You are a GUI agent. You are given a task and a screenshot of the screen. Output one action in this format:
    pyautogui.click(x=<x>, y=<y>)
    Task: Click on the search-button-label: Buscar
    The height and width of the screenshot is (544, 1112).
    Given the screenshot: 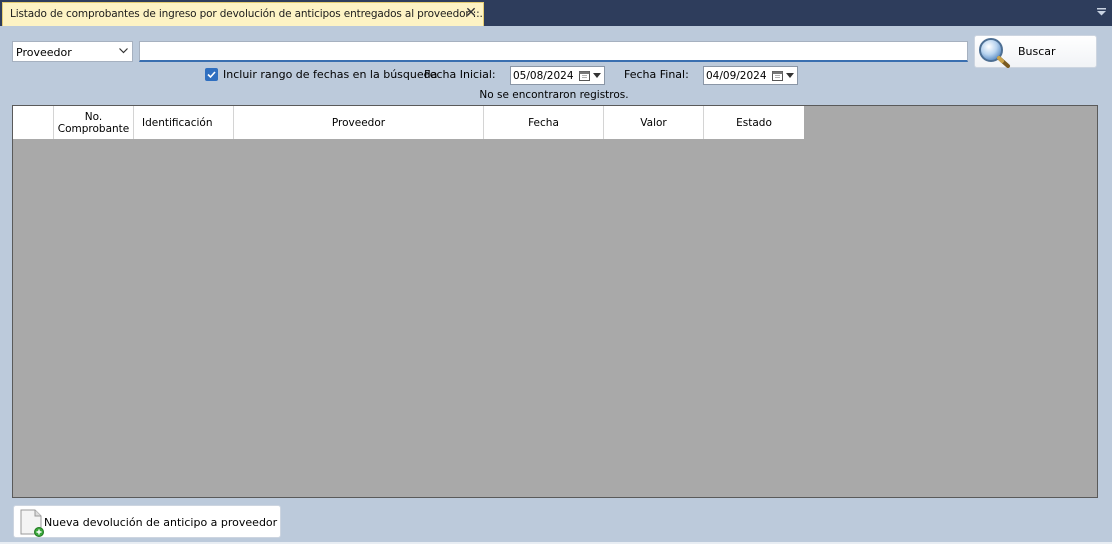 What is the action you would take?
    pyautogui.click(x=1037, y=51)
    